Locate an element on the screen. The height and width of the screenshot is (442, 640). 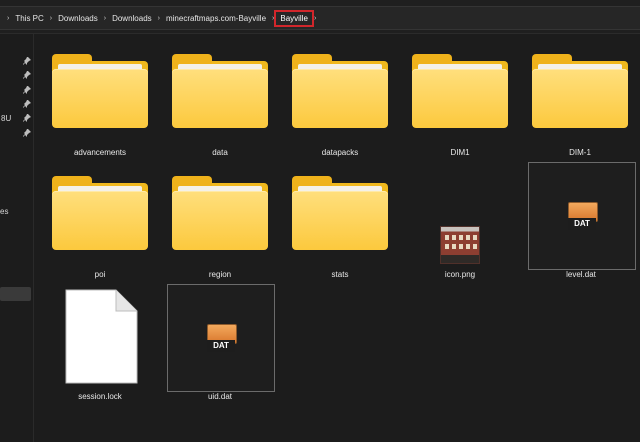
breadcrumb-current-folder: Bayville is located at coordinates (294, 18).